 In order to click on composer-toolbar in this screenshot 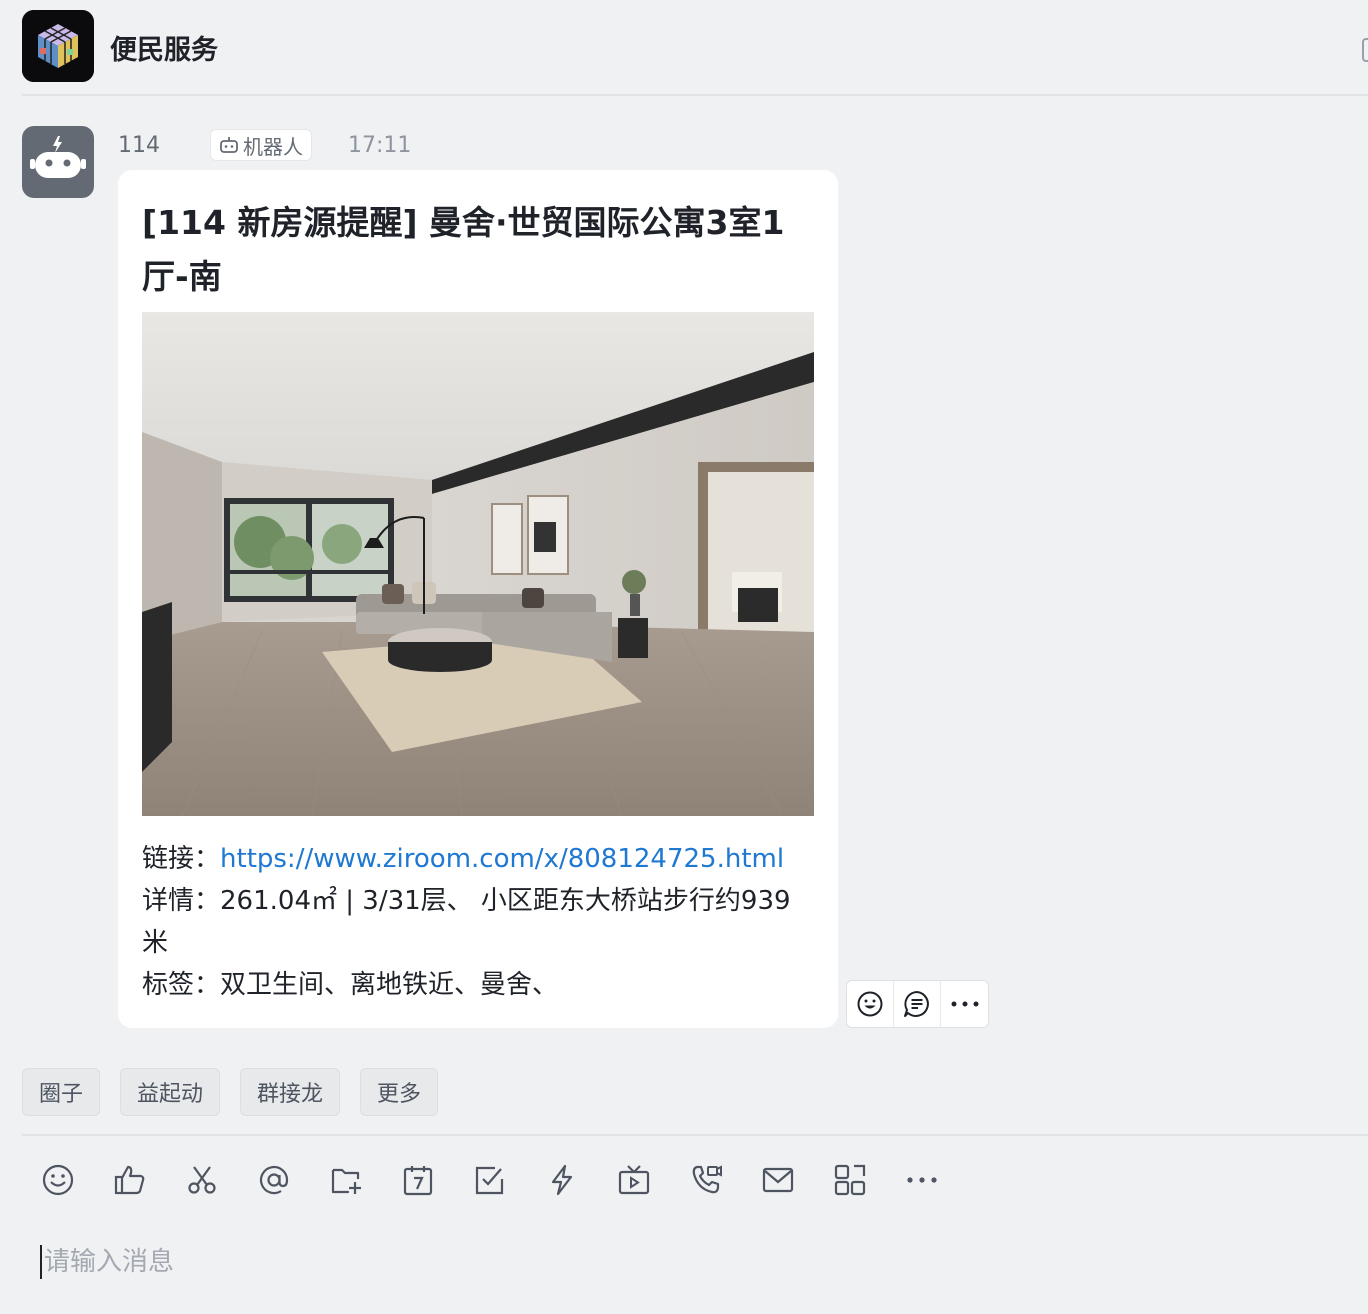, I will do `click(504, 1180)`.